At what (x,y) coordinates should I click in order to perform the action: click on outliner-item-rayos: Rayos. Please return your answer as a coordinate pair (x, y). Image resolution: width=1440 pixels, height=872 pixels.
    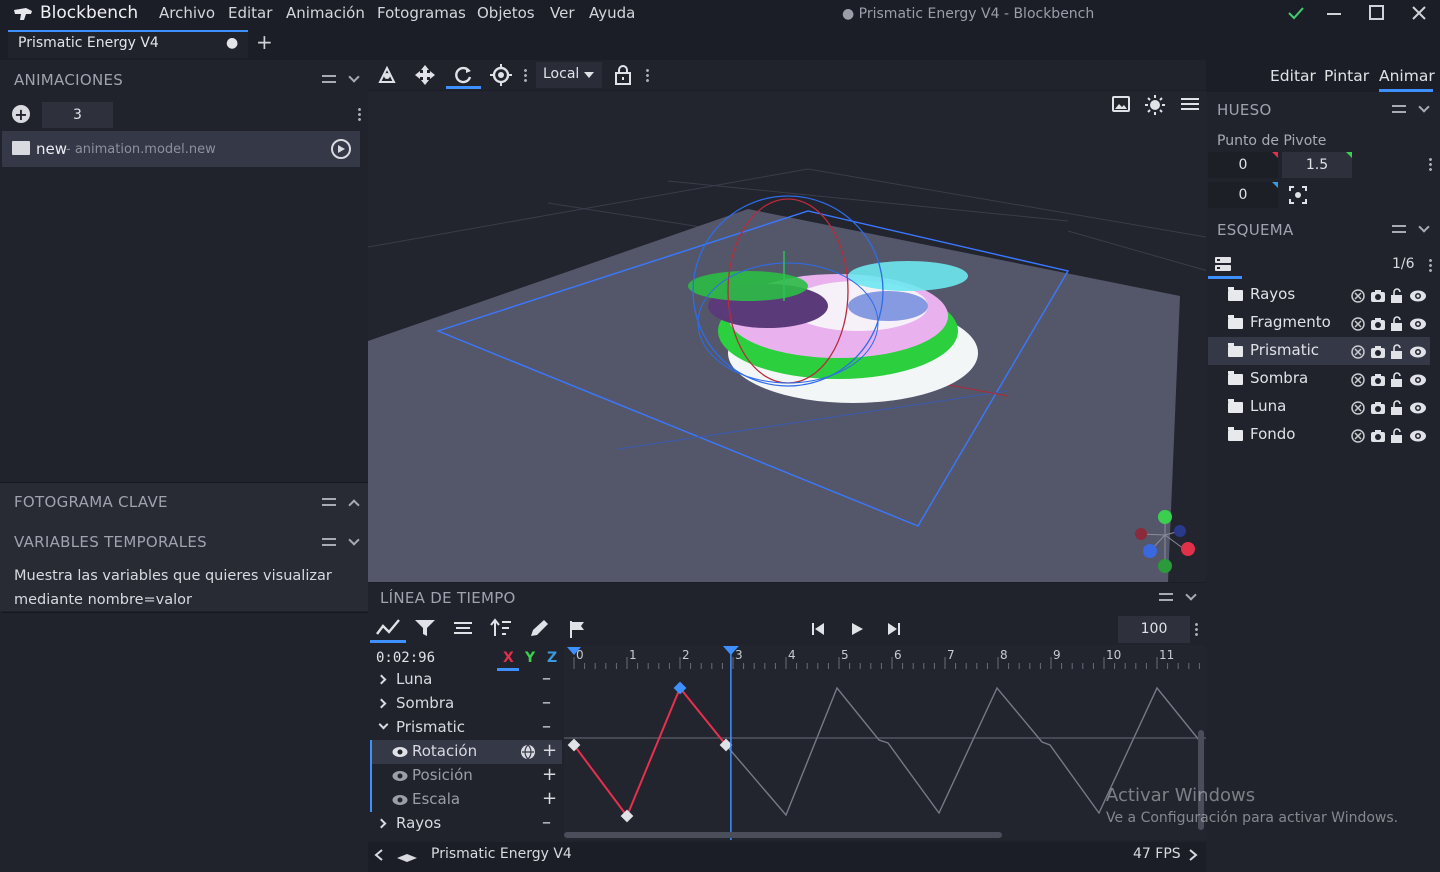
    Looking at the image, I should click on (1319, 295).